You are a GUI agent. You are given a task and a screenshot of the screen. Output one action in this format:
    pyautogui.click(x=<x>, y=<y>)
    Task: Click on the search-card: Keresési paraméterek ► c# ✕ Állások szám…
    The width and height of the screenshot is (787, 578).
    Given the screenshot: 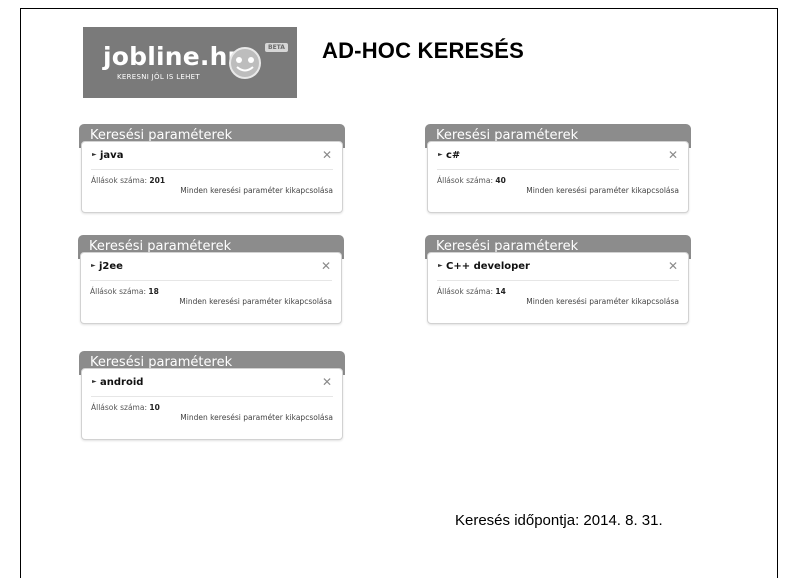 What is the action you would take?
    pyautogui.click(x=558, y=172)
    